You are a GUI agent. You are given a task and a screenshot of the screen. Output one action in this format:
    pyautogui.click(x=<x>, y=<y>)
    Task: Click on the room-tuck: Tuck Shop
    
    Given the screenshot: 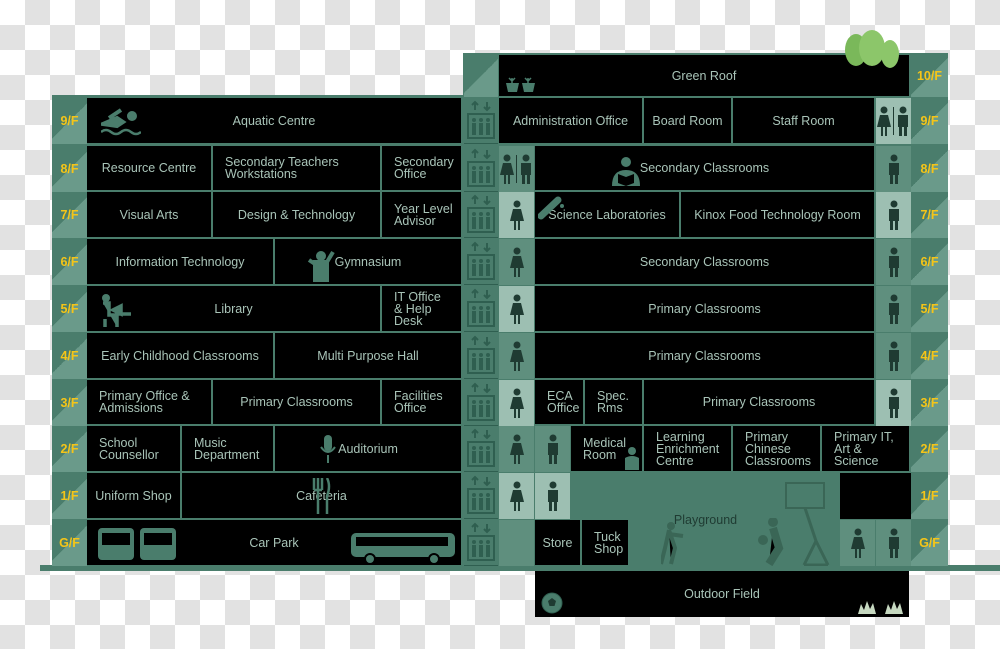 What is the action you would take?
    pyautogui.click(x=605, y=542)
    